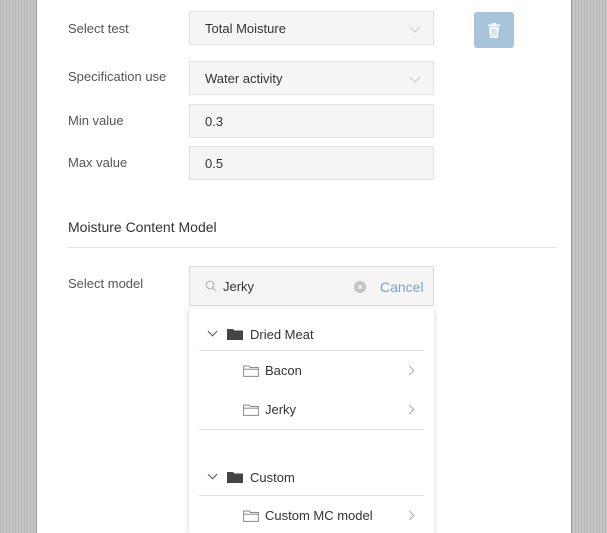 The width and height of the screenshot is (607, 533). What do you see at coordinates (282, 334) in the screenshot?
I see `tree-group-label: Dried Meat` at bounding box center [282, 334].